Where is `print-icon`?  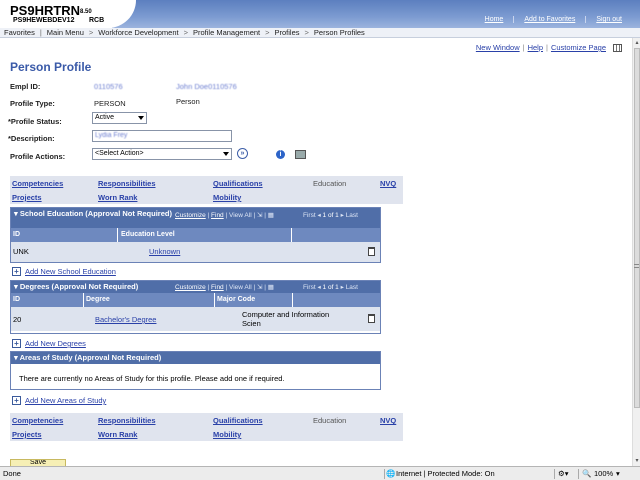 print-icon is located at coordinates (300, 154).